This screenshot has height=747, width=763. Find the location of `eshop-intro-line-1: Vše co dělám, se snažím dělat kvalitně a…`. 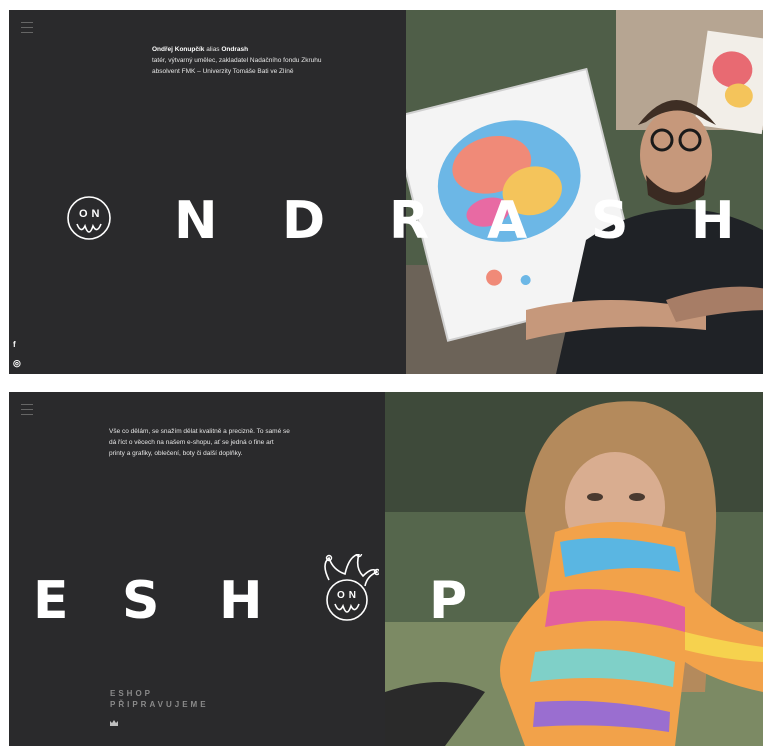

eshop-intro-line-1: Vše co dělám, se snažím dělat kvalitně a… is located at coordinates (199, 431).